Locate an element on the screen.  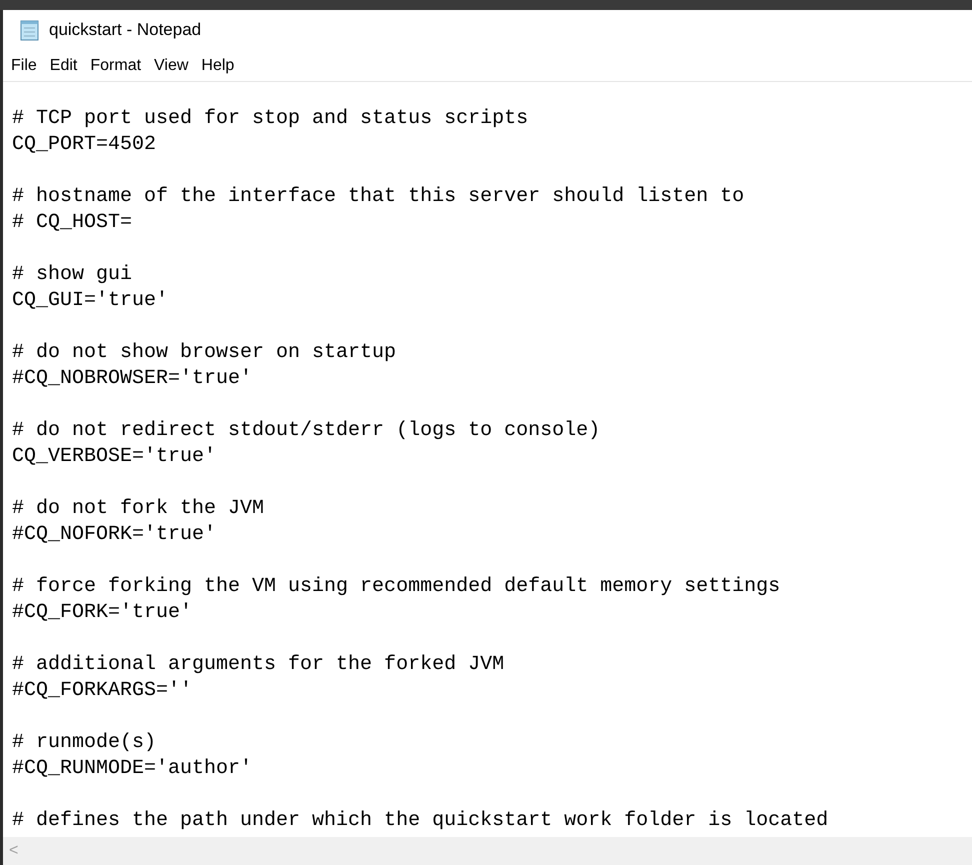
code-line: #CQ_NOFORK='true' is located at coordinates (114, 535).